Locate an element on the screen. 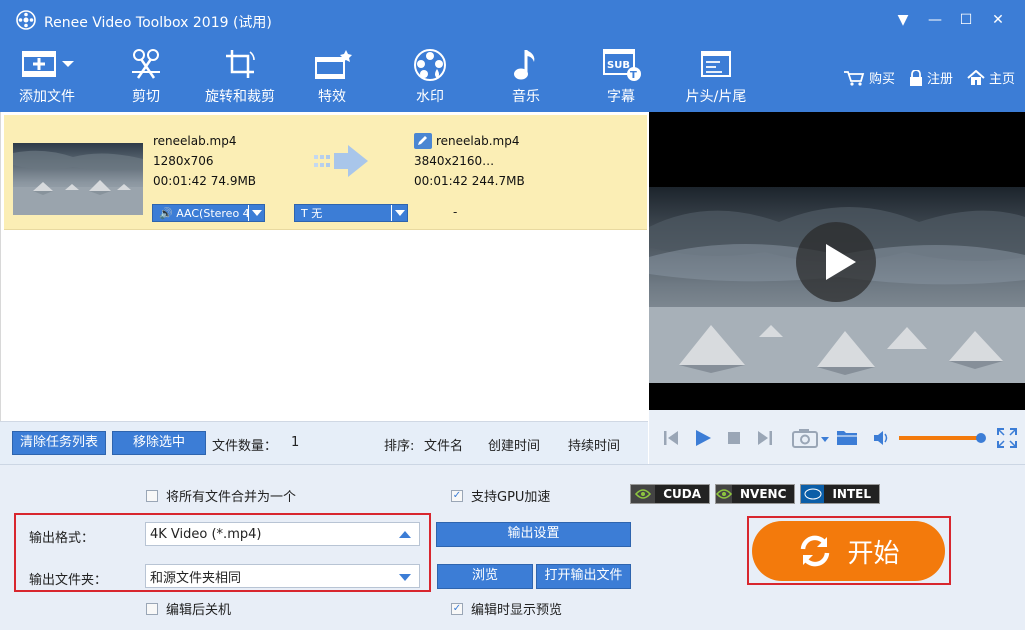  toolbar-add-file: 添加文件 is located at coordinates (47, 78).